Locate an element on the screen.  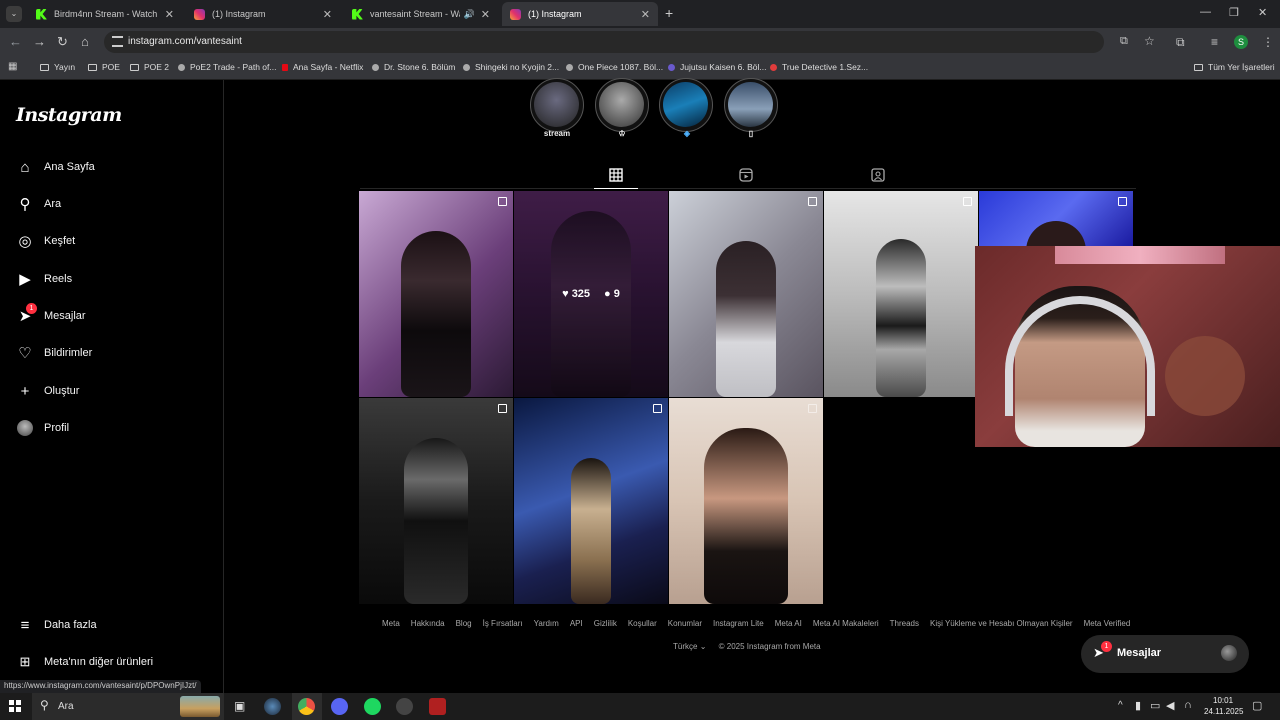
footer-link: Konumlar is located at coordinates (685, 623).